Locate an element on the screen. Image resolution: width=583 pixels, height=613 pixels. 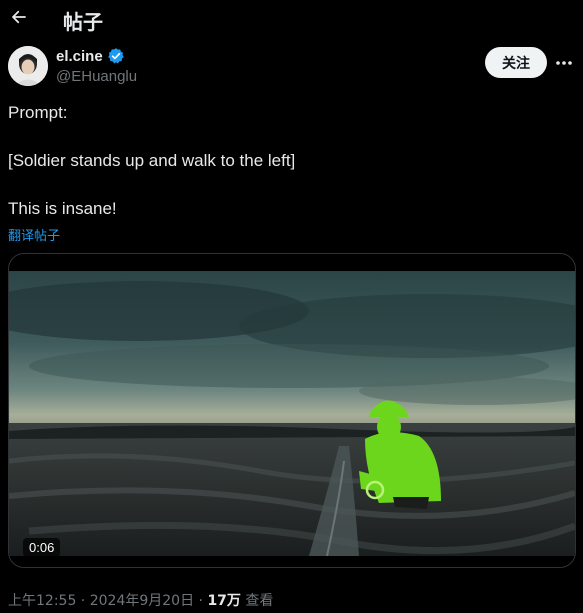
video-timecode: 0:06 is located at coordinates (42, 547).